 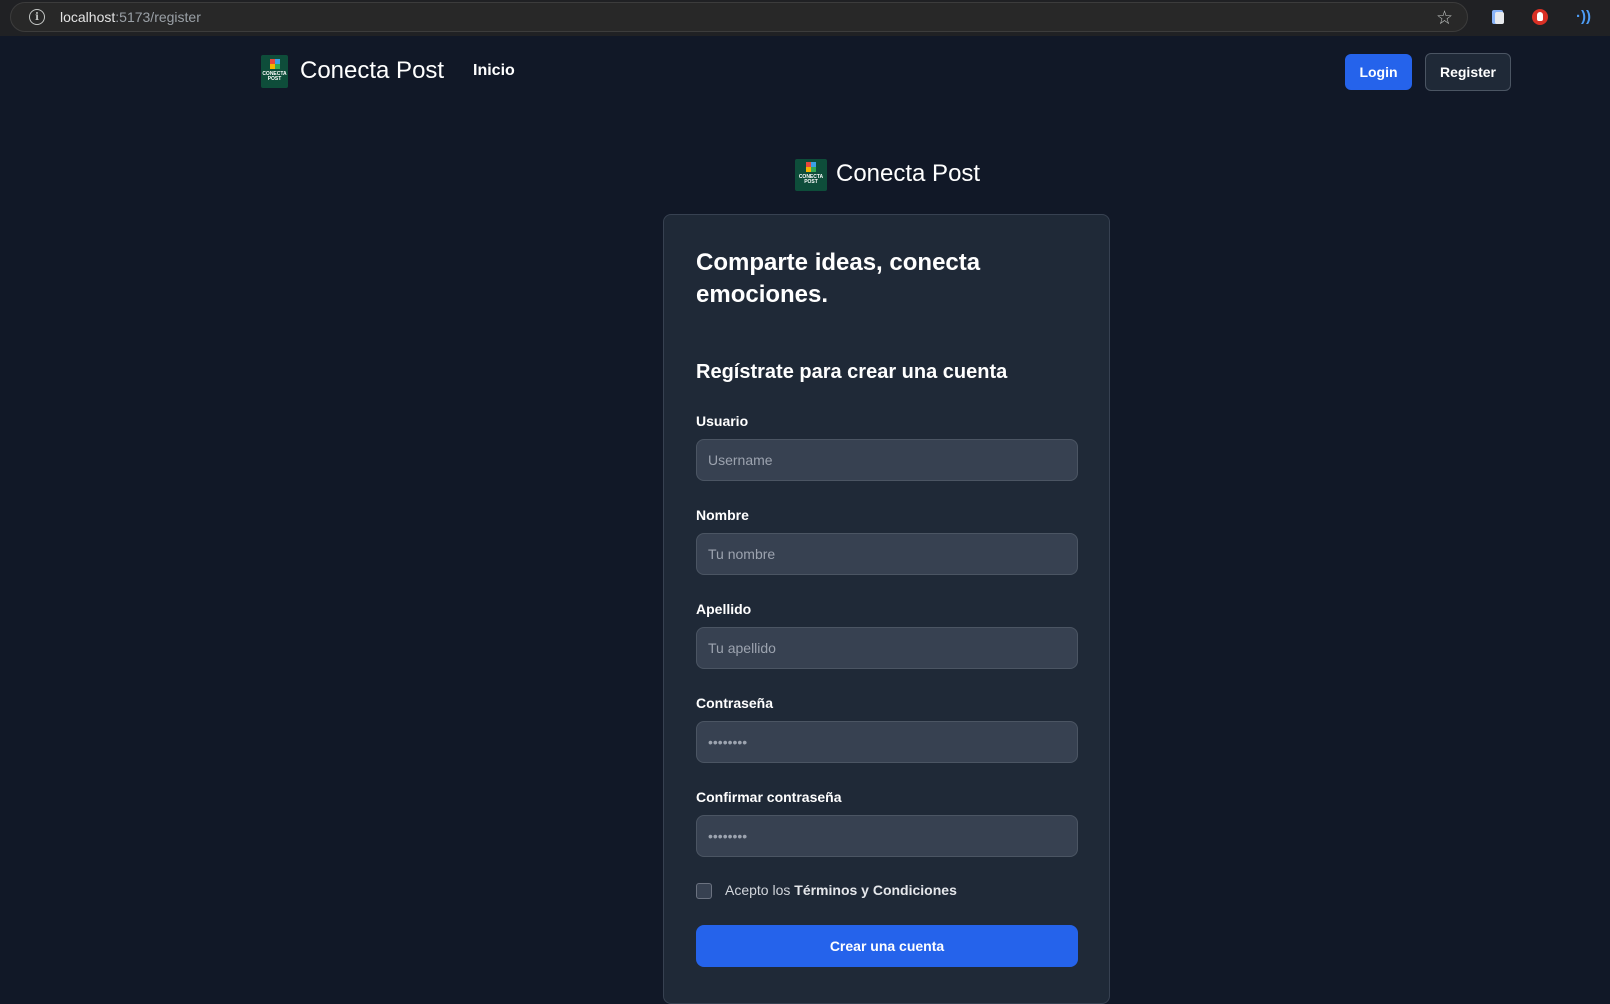 I want to click on login-button: Login, so click(x=1378, y=72).